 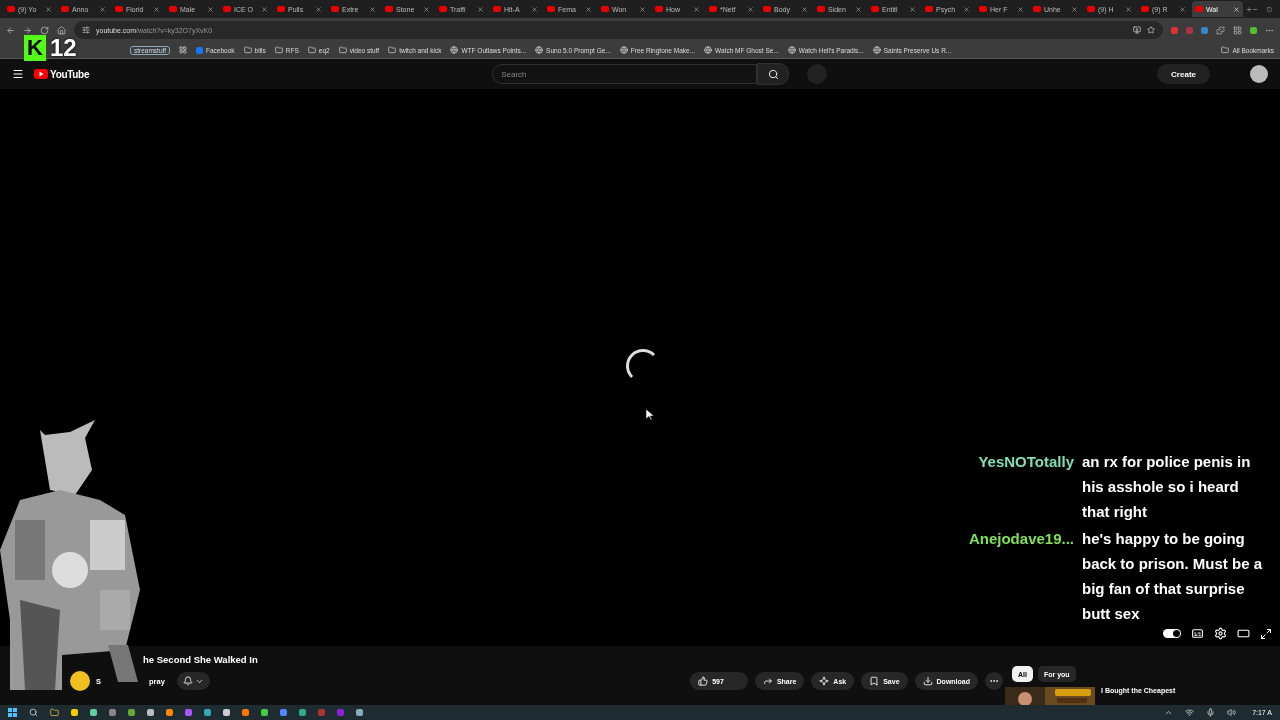 What do you see at coordinates (1169, 712) in the screenshot?
I see `chevron-up-icon` at bounding box center [1169, 712].